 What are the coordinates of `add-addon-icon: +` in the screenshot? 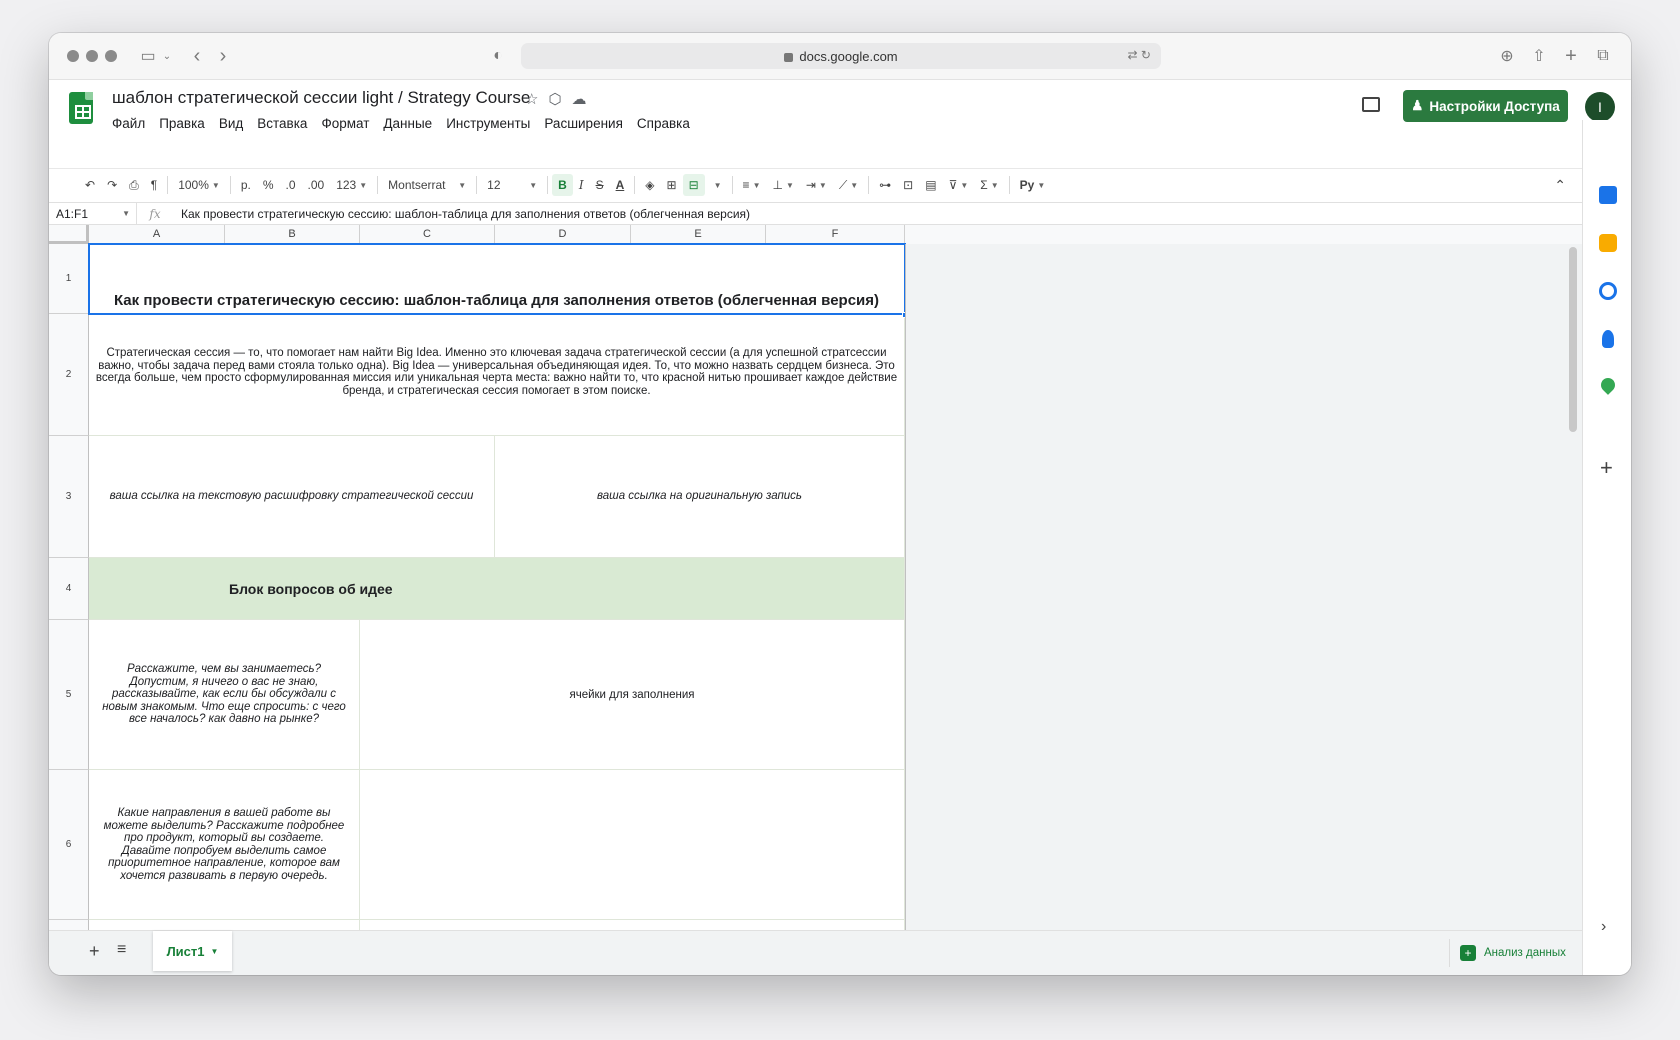 It's located at (1606, 468).